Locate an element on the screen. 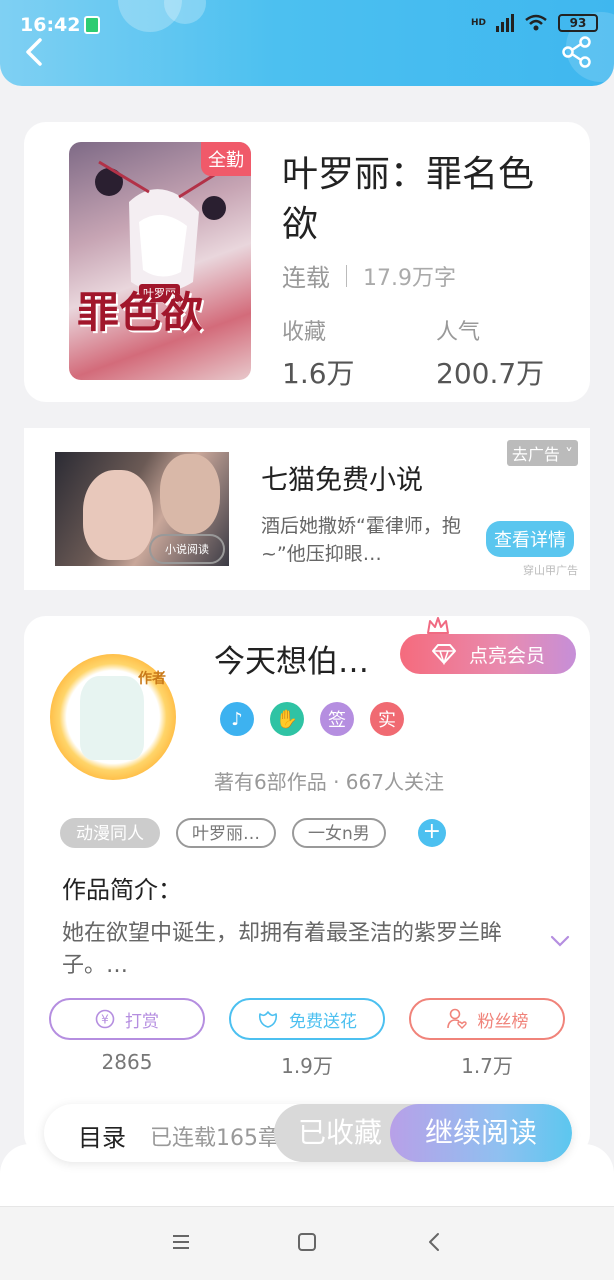 The height and width of the screenshot is (1280, 614). ad-title: 七猫免费小说 is located at coordinates (342, 477).